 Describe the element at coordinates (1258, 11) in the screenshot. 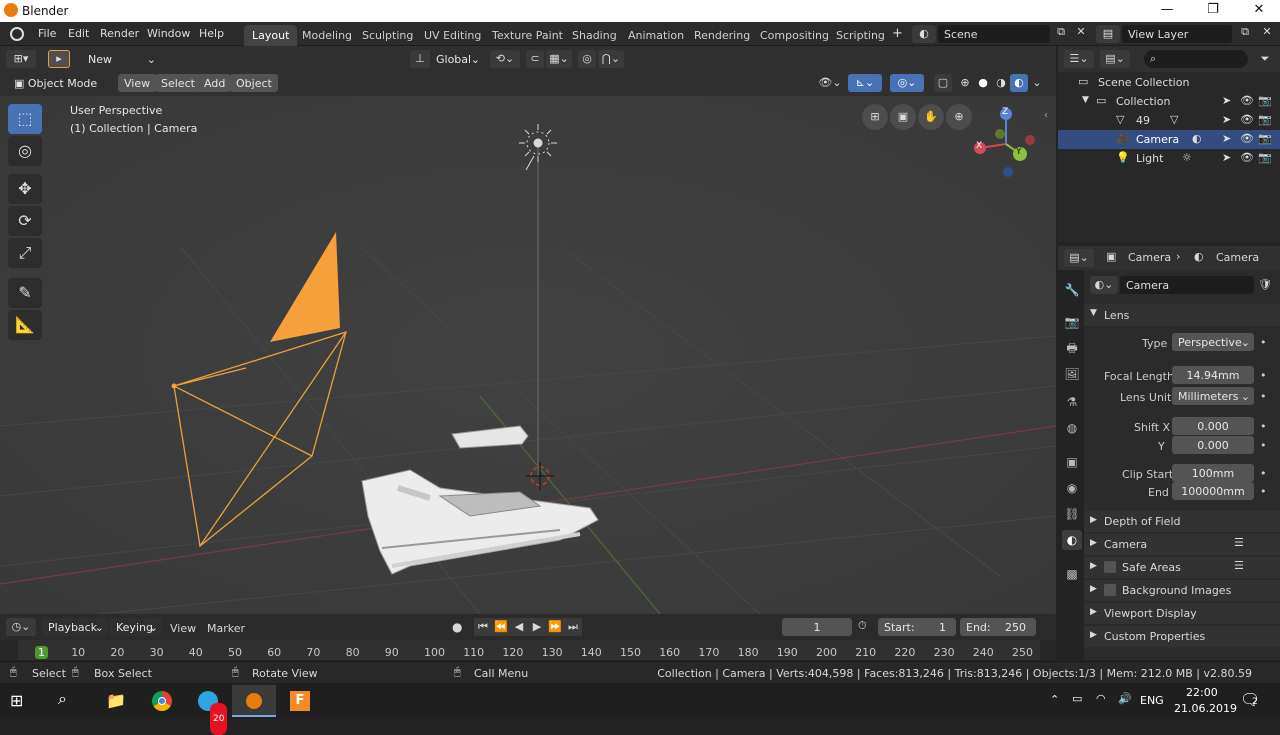

I see `close-button: ✕` at that location.